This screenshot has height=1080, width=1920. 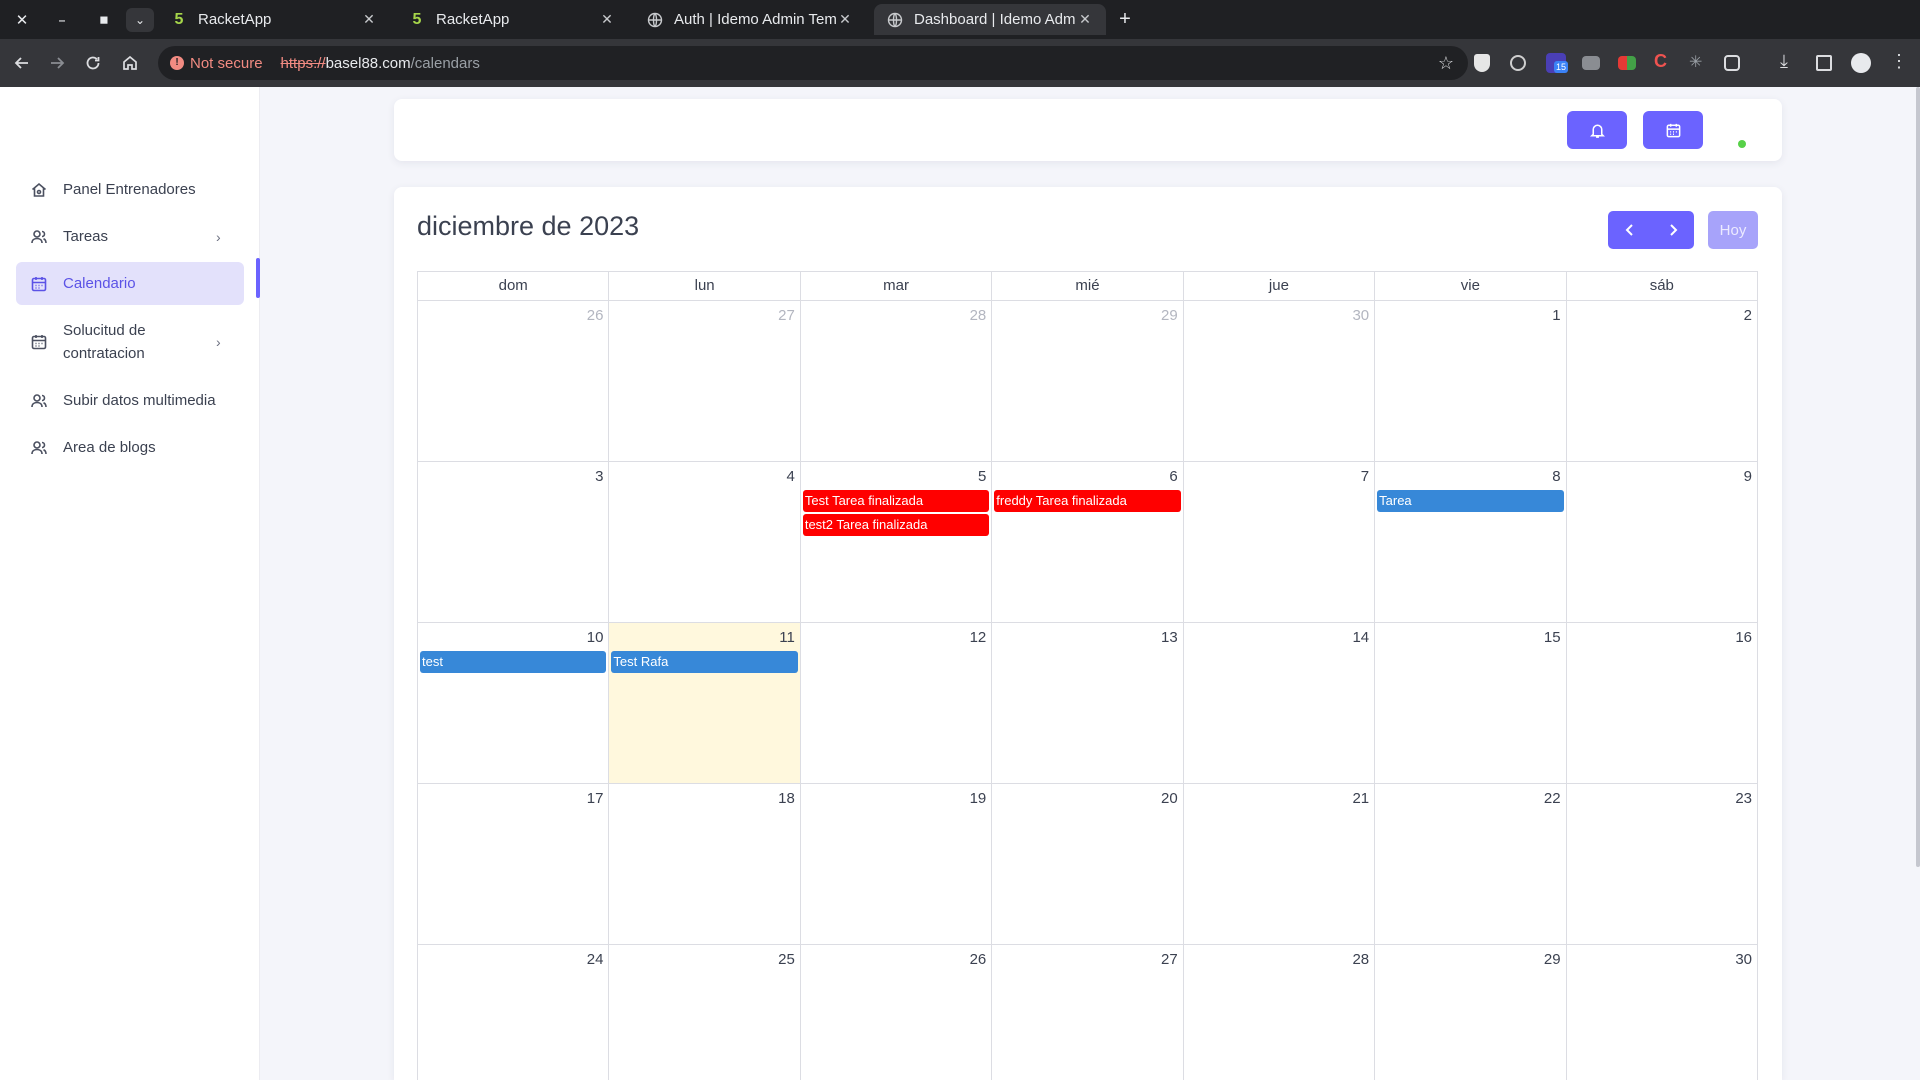 What do you see at coordinates (704, 639) in the screenshot?
I see `day-number: 11` at bounding box center [704, 639].